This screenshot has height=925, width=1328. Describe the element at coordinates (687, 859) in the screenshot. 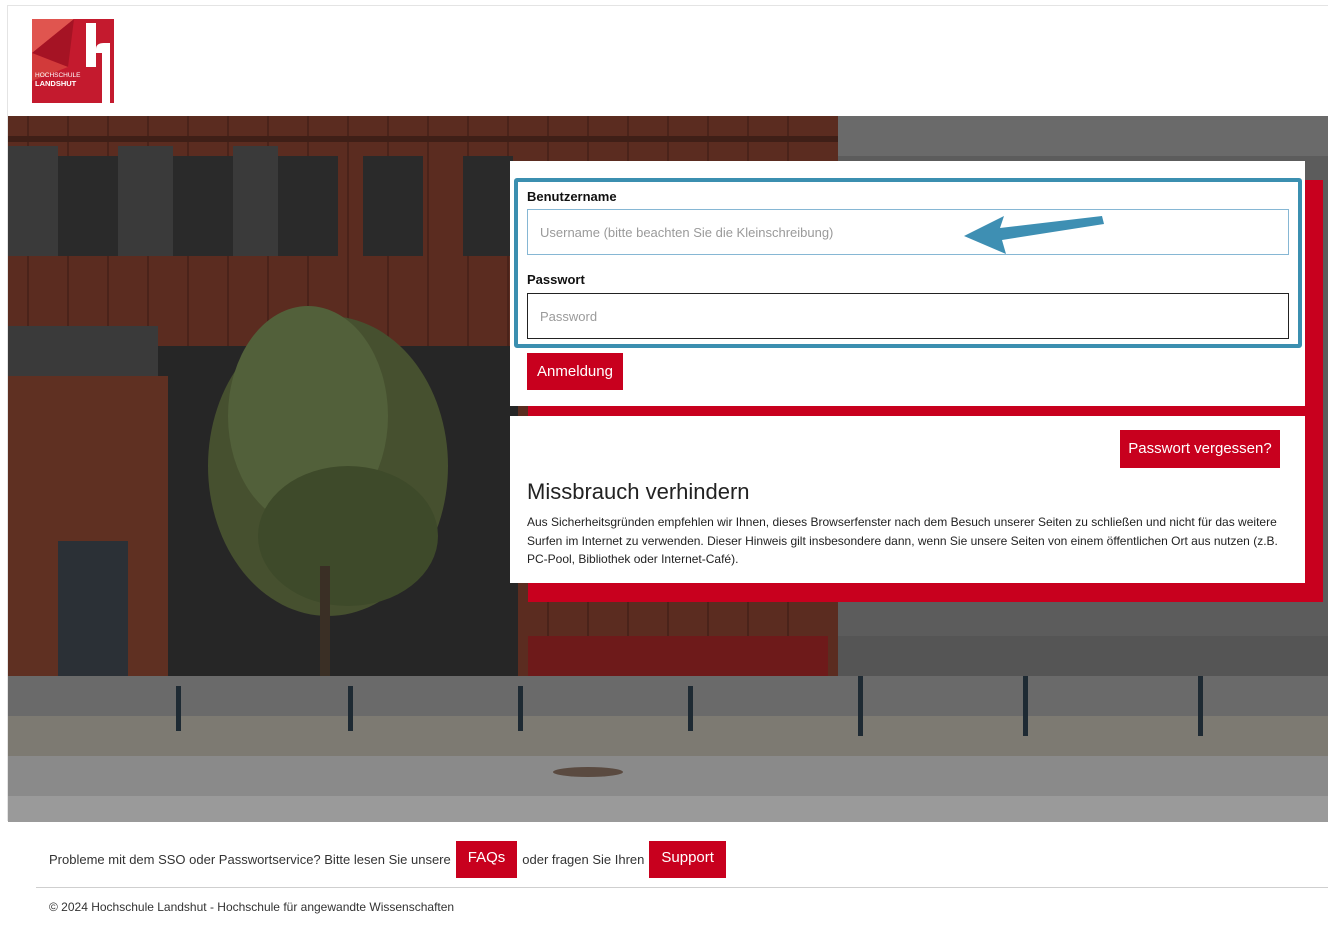

I see `support-link: Support` at that location.